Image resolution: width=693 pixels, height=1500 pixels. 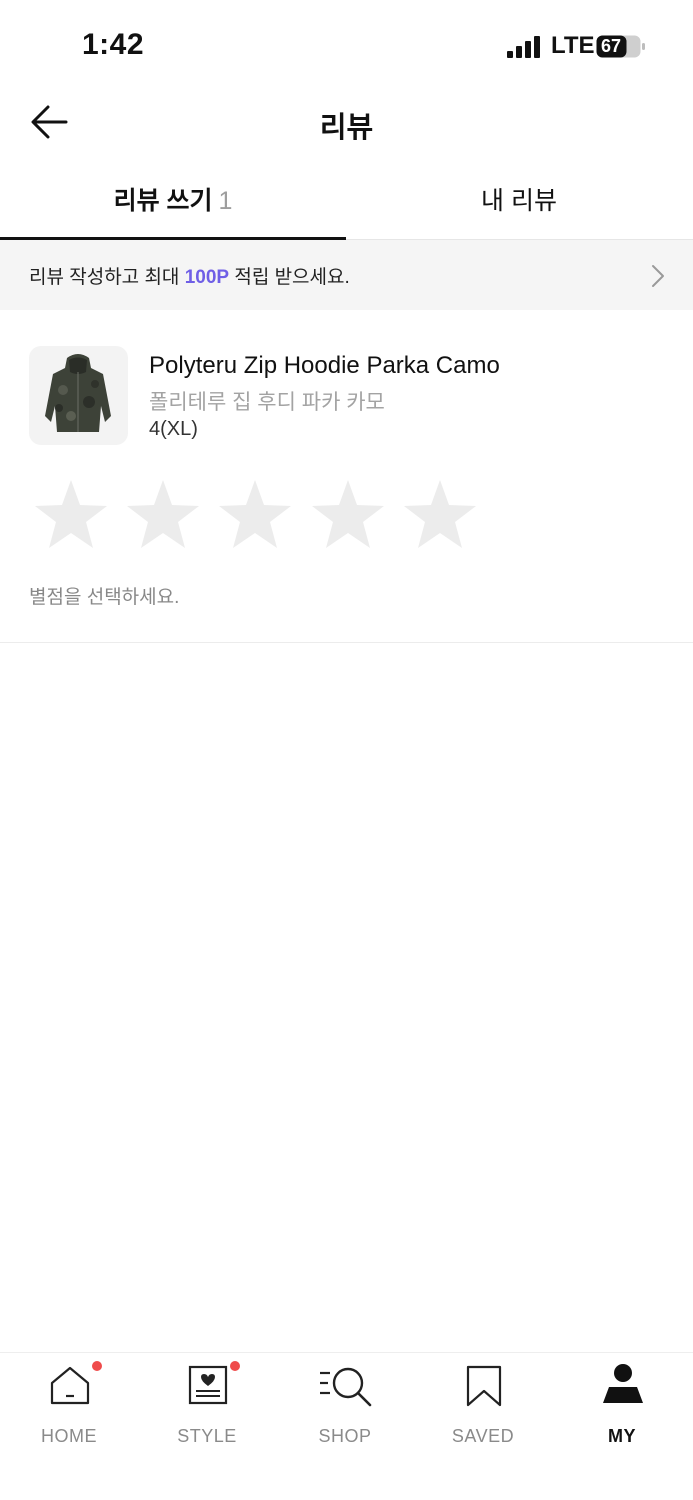 What do you see at coordinates (346, 128) in the screenshot?
I see `page-title: 리뷰` at bounding box center [346, 128].